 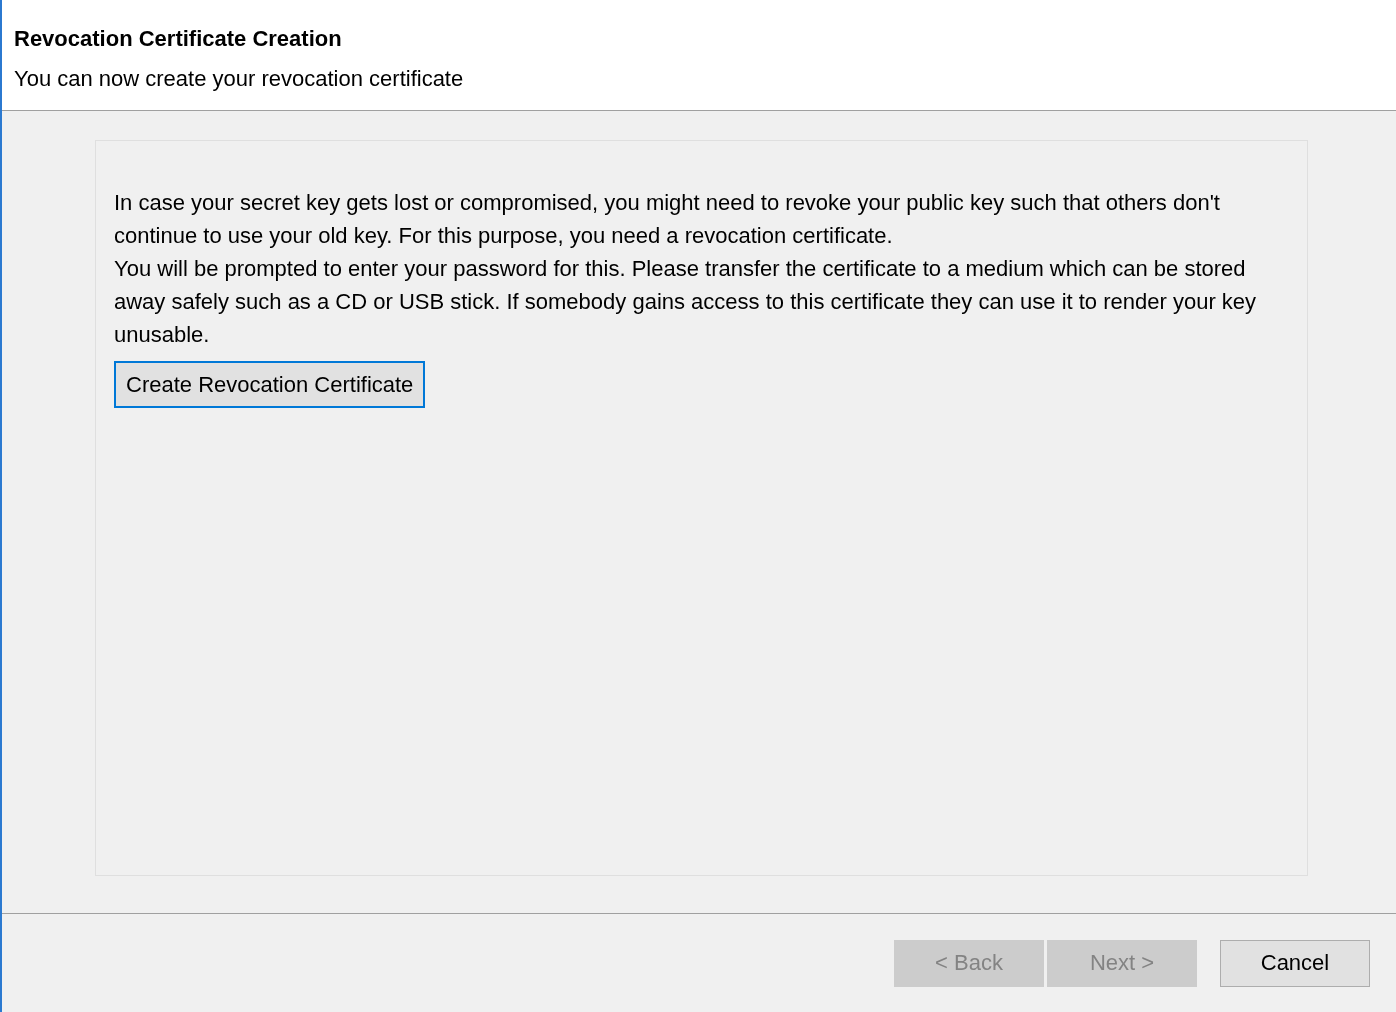 What do you see at coordinates (667, 219) in the screenshot?
I see `description-text: In case your secret key gets lost or compromised, you might need to revoke your public key such that others don't continue to use your old key. For this purpose, you need a revocation certificate.` at bounding box center [667, 219].